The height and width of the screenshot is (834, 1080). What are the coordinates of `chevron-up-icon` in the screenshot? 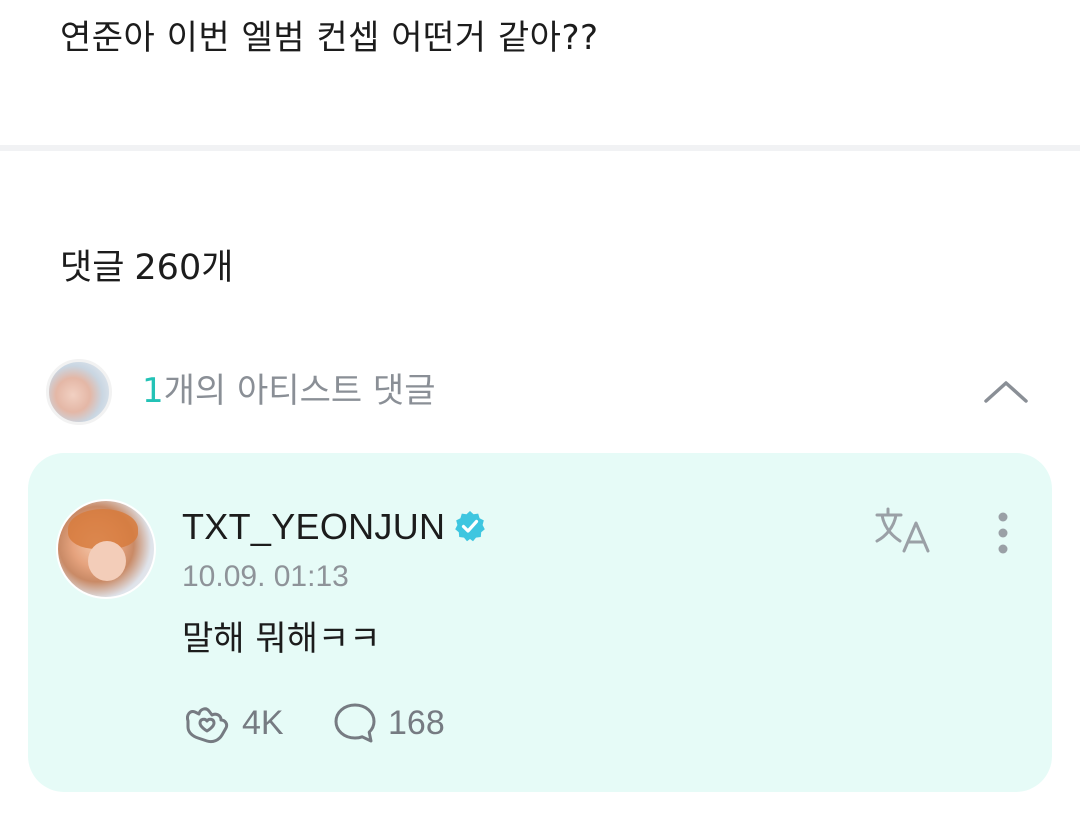 It's located at (1006, 391).